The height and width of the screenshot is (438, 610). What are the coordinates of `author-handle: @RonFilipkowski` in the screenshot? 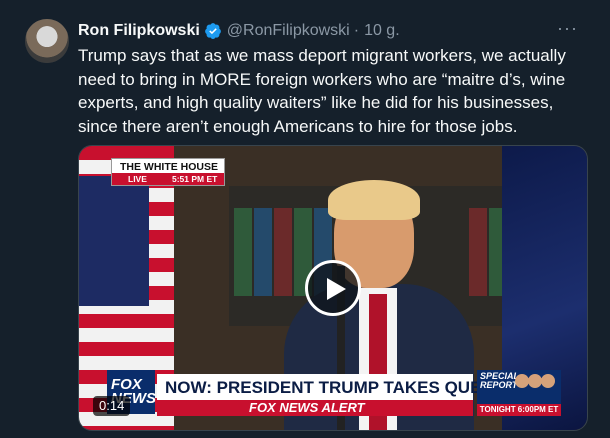 It's located at (288, 31).